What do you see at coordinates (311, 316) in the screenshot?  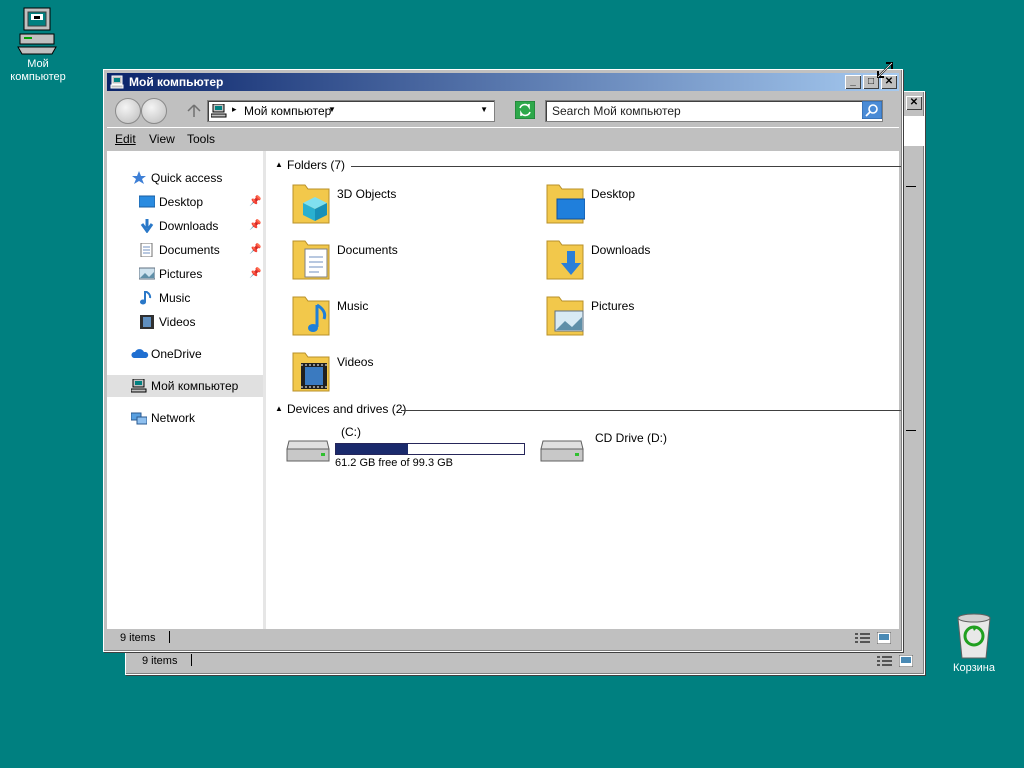 I see `music-folder-icon` at bounding box center [311, 316].